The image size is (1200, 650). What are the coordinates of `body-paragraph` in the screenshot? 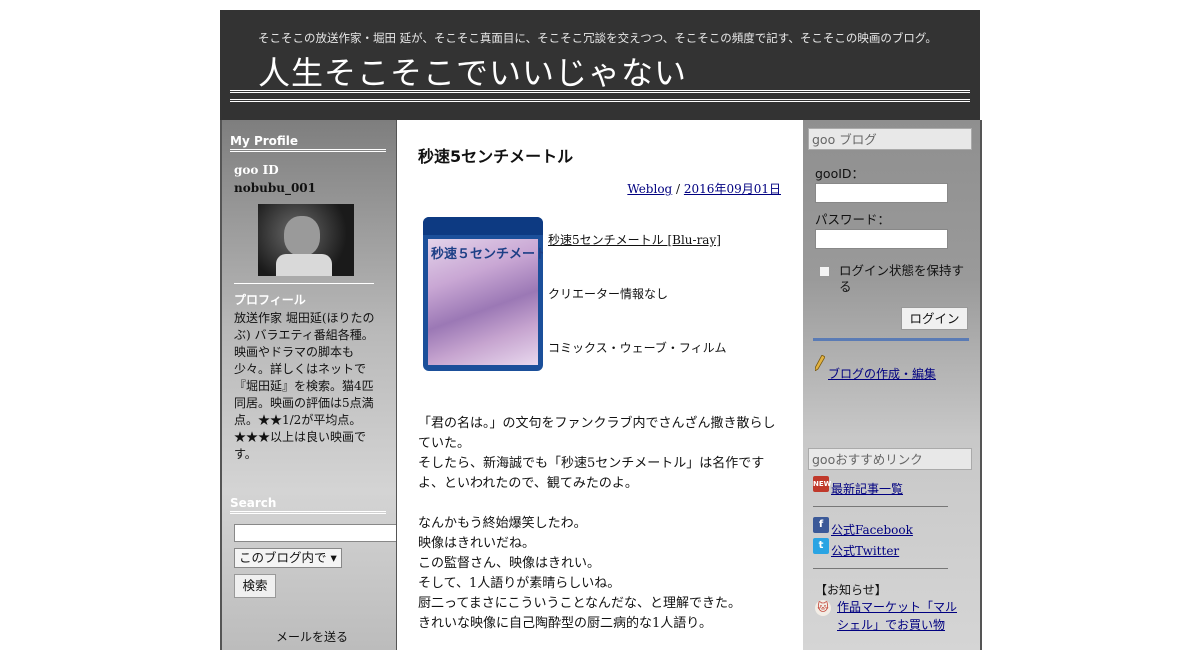 It's located at (603, 504).